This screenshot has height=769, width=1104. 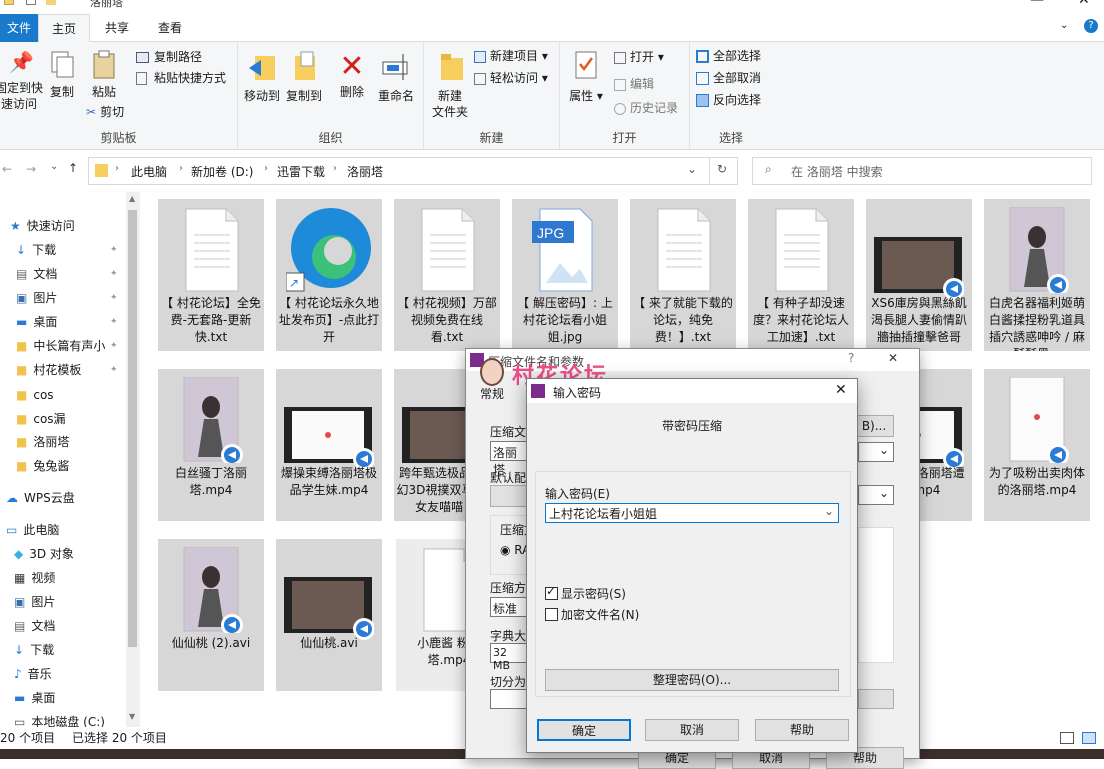 What do you see at coordinates (67, 250) in the screenshot?
I see `nav-item: ↓ 下载 ✦` at bounding box center [67, 250].